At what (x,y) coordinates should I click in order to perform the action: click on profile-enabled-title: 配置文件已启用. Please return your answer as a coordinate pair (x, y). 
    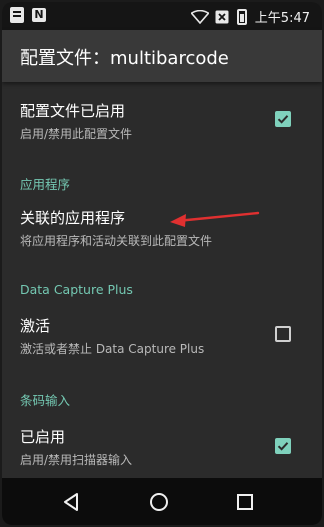
    Looking at the image, I should click on (73, 111).